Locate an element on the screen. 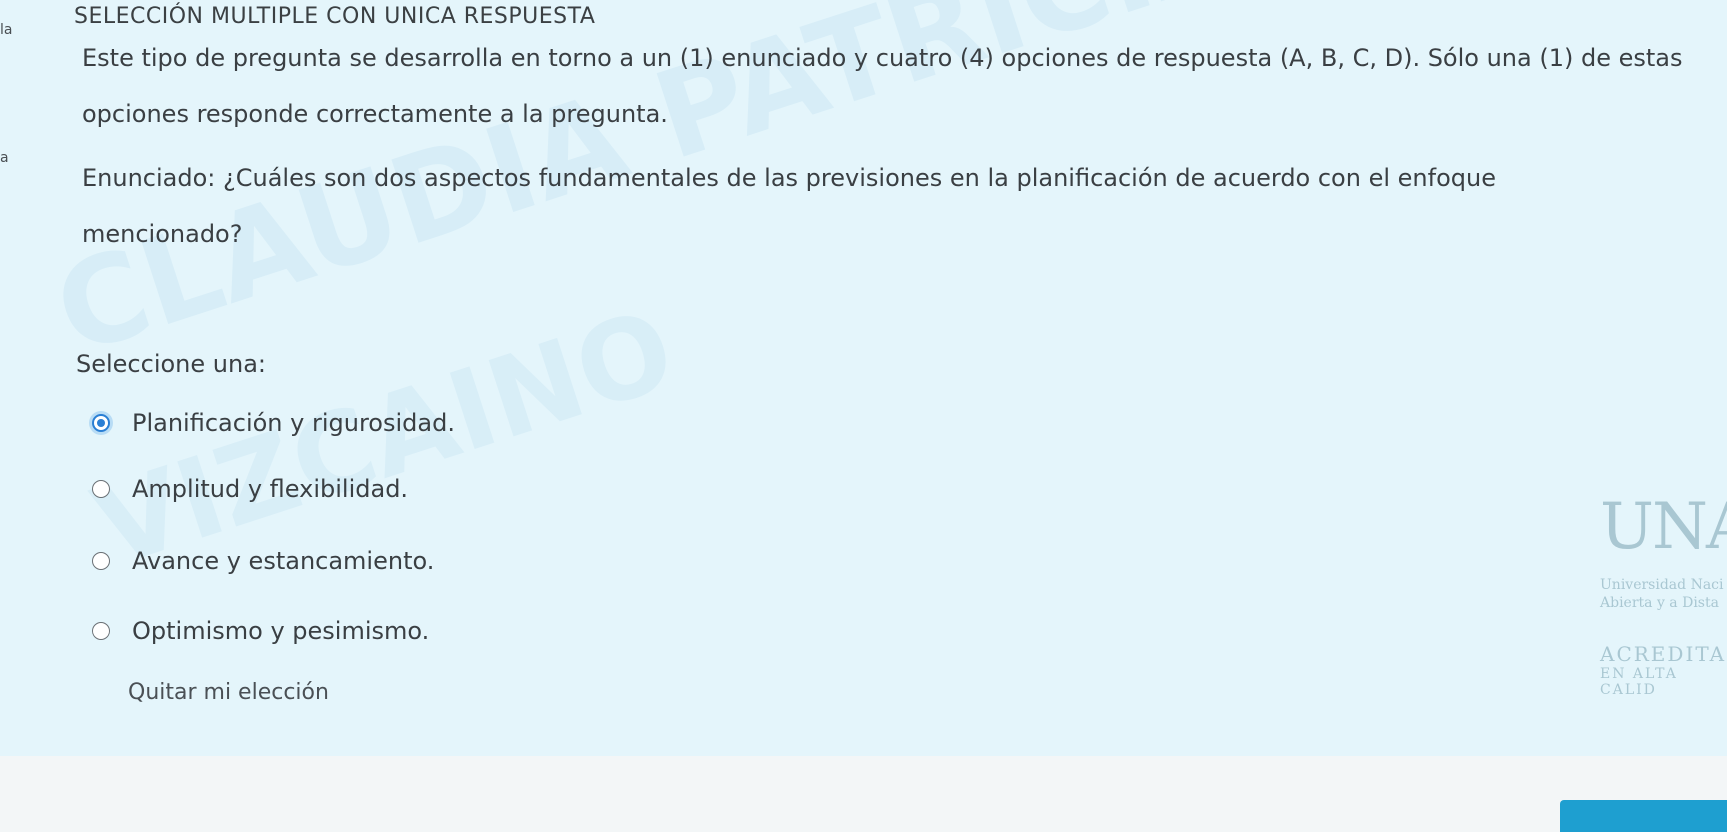 The height and width of the screenshot is (832, 1727). logo-text-2: Abierta y a Dista is located at coordinates (1659, 603).